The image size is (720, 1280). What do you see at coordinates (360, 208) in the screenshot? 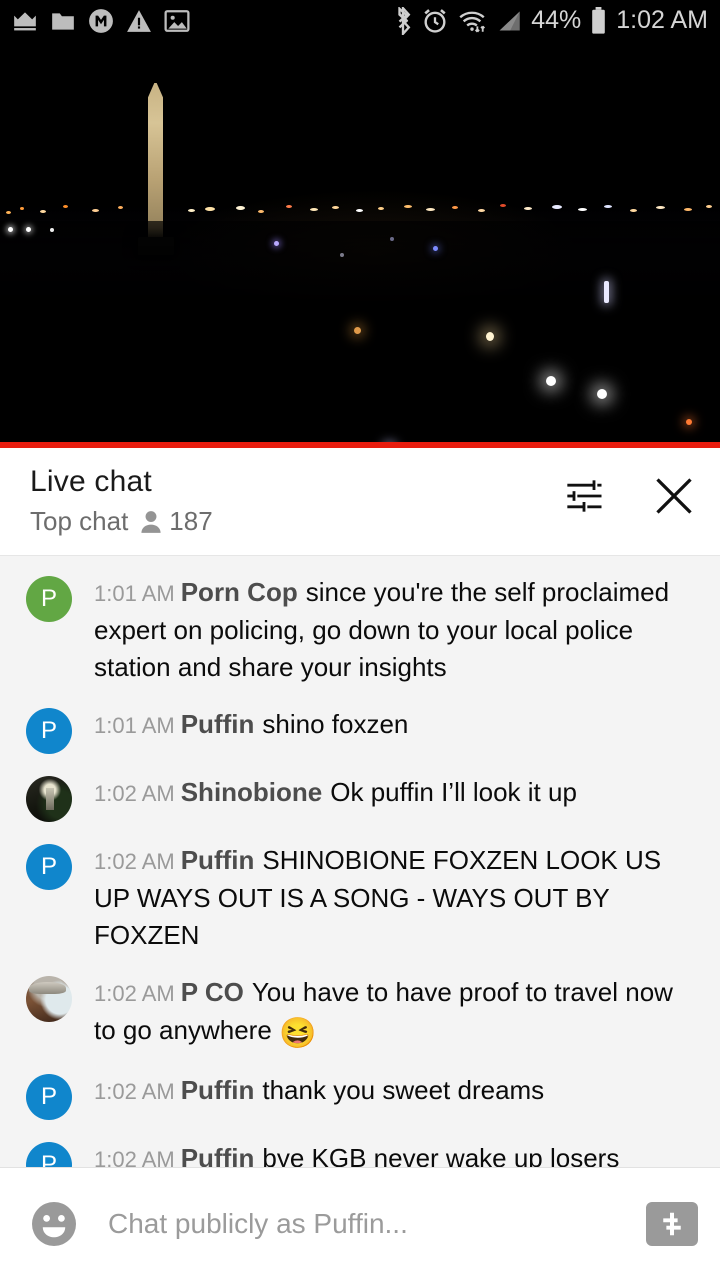
I see `city-lights-horizon` at bounding box center [360, 208].